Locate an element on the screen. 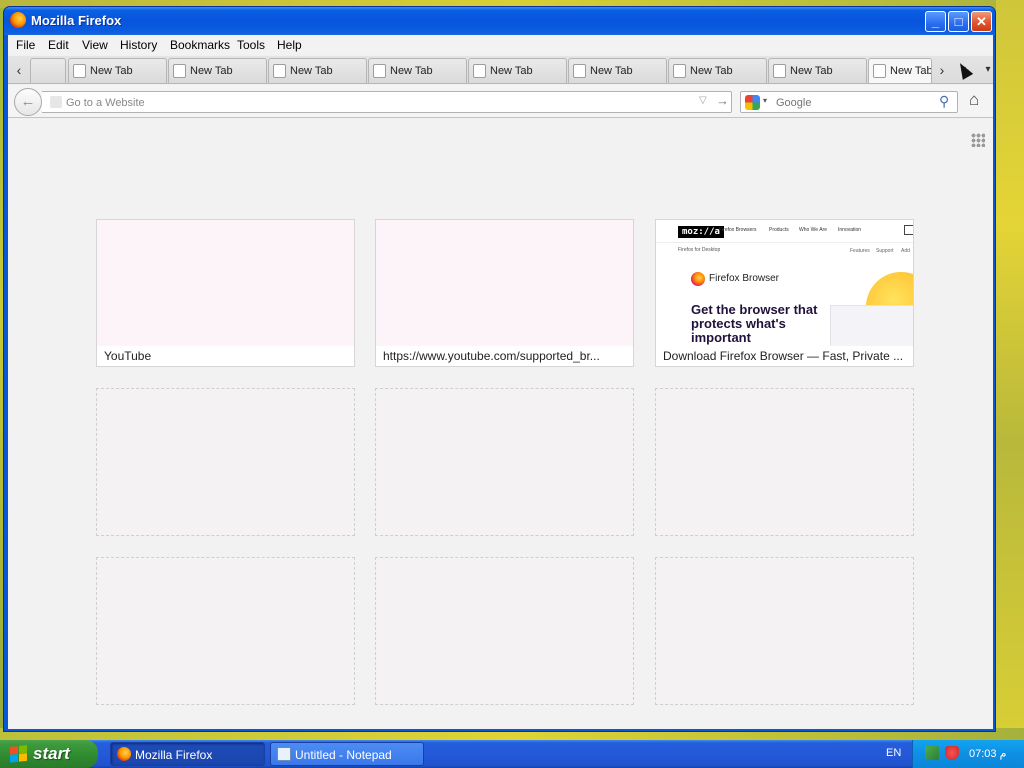 This screenshot has height=768, width=1024. menu-bookmarks: Bookmarks is located at coordinates (200, 45).